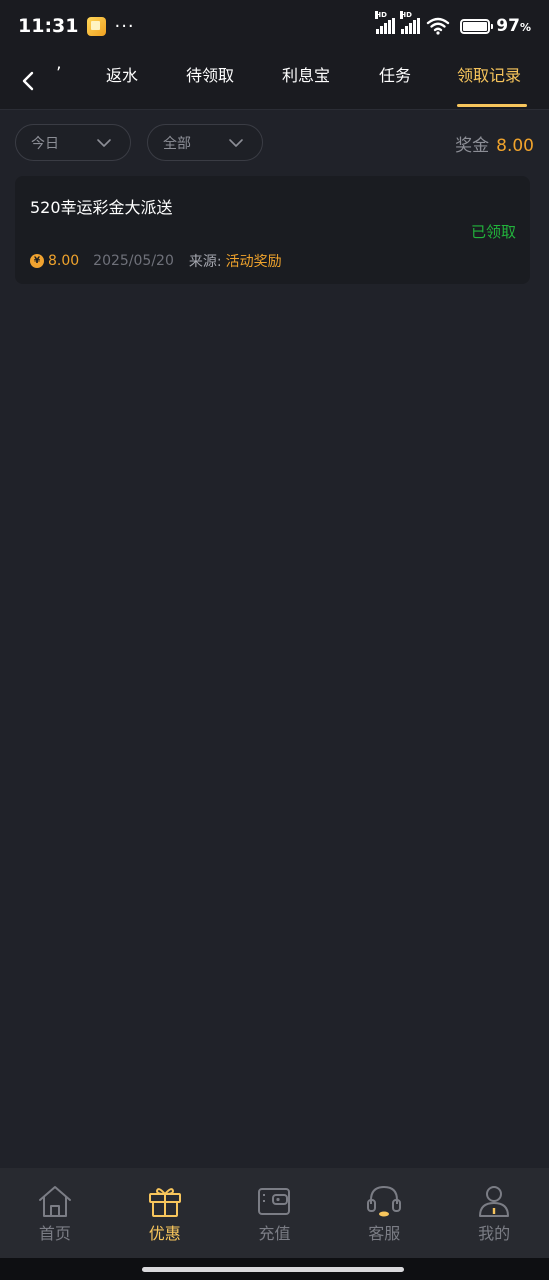 The width and height of the screenshot is (549, 1280). What do you see at coordinates (164, 1233) in the screenshot?
I see `nav-label-promotions: 优惠` at bounding box center [164, 1233].